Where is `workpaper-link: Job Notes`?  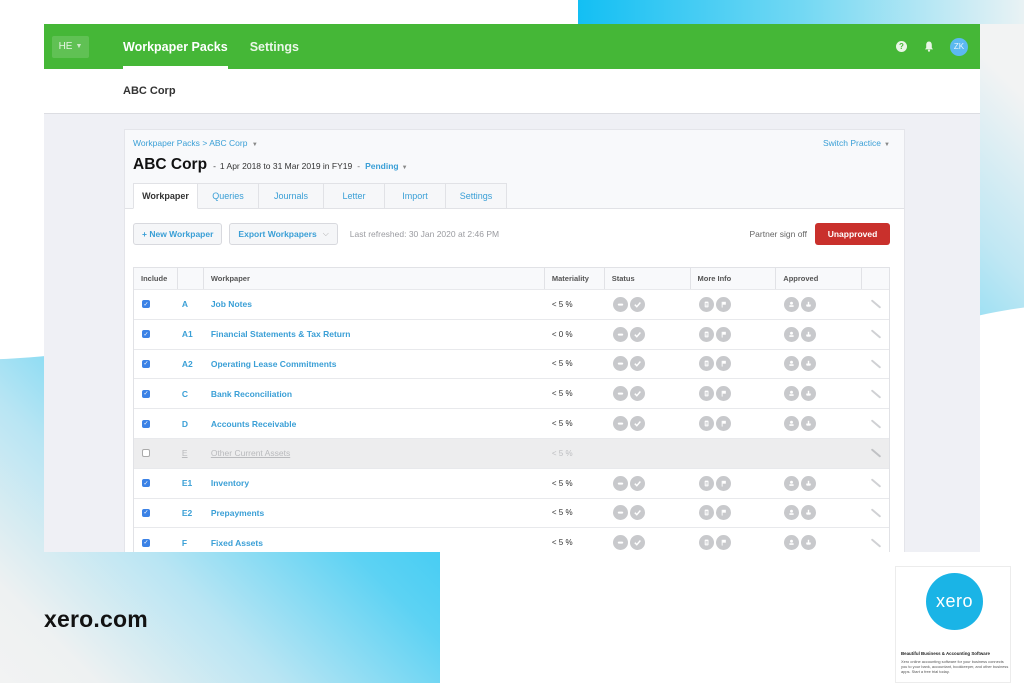 workpaper-link: Job Notes is located at coordinates (374, 304).